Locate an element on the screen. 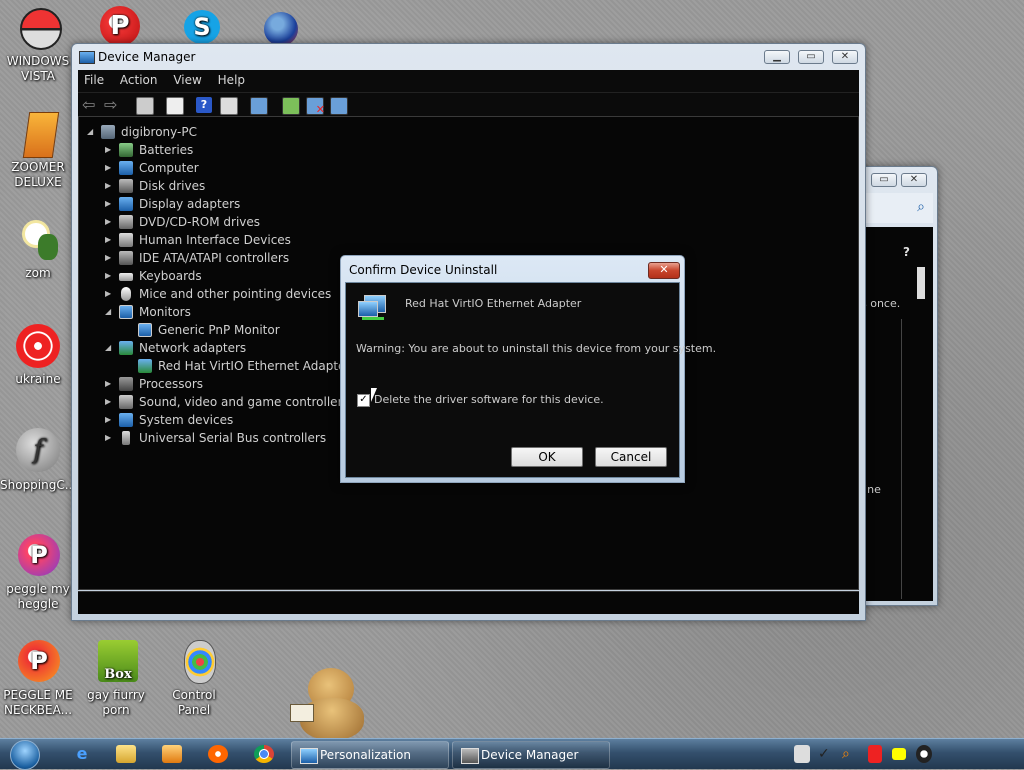 The width and height of the screenshot is (1024, 770). tray-tools-icon: ✓ is located at coordinates (826, 754).